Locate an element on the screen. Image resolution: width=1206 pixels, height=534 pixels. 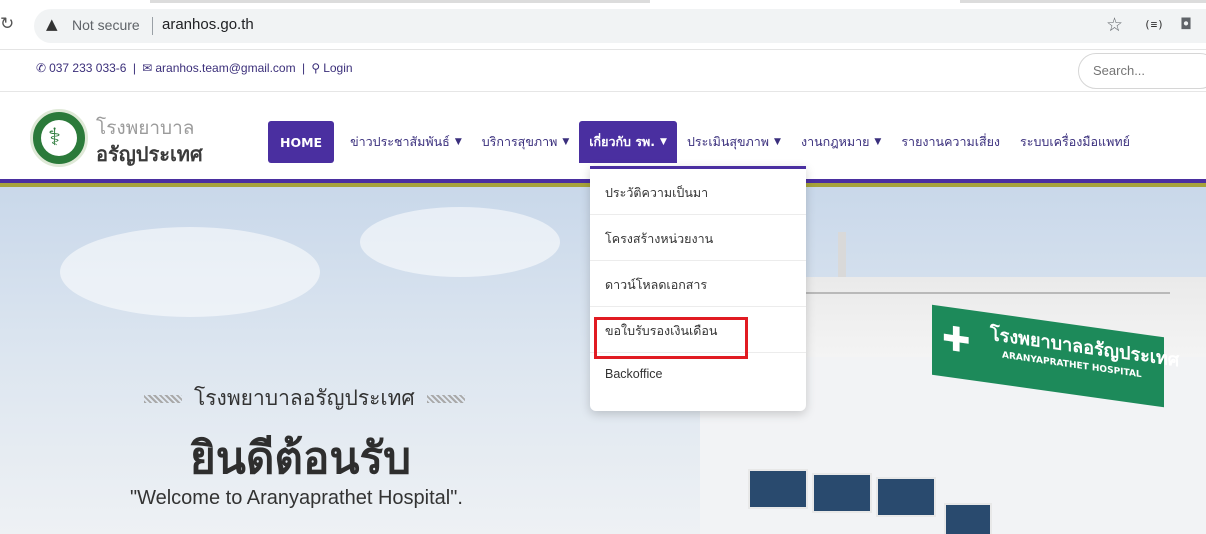
nav-about: เกี่ยวกับ รพ. ▼ is located at coordinates (628, 142).